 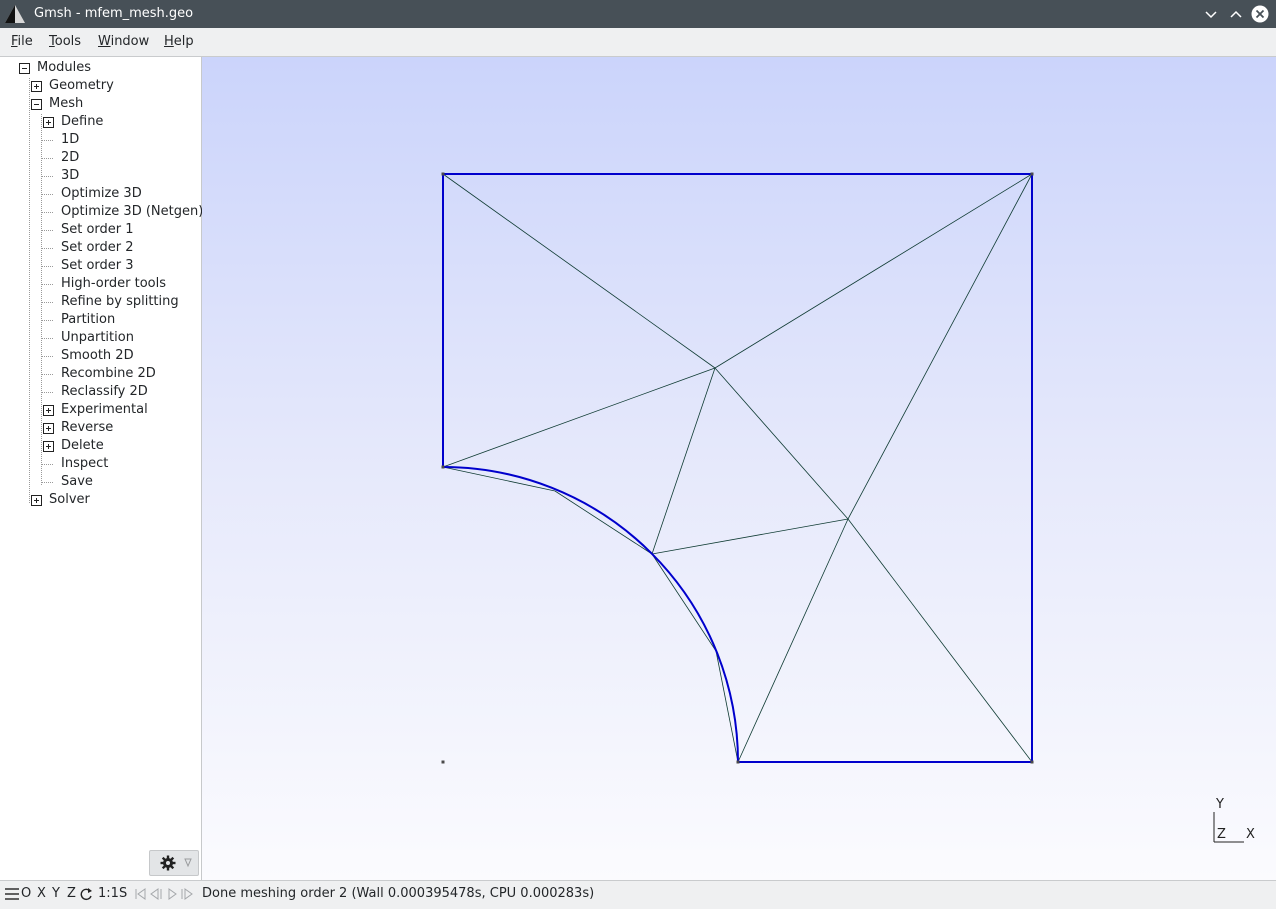 I want to click on menu-file-label: ile, so click(x=25, y=41).